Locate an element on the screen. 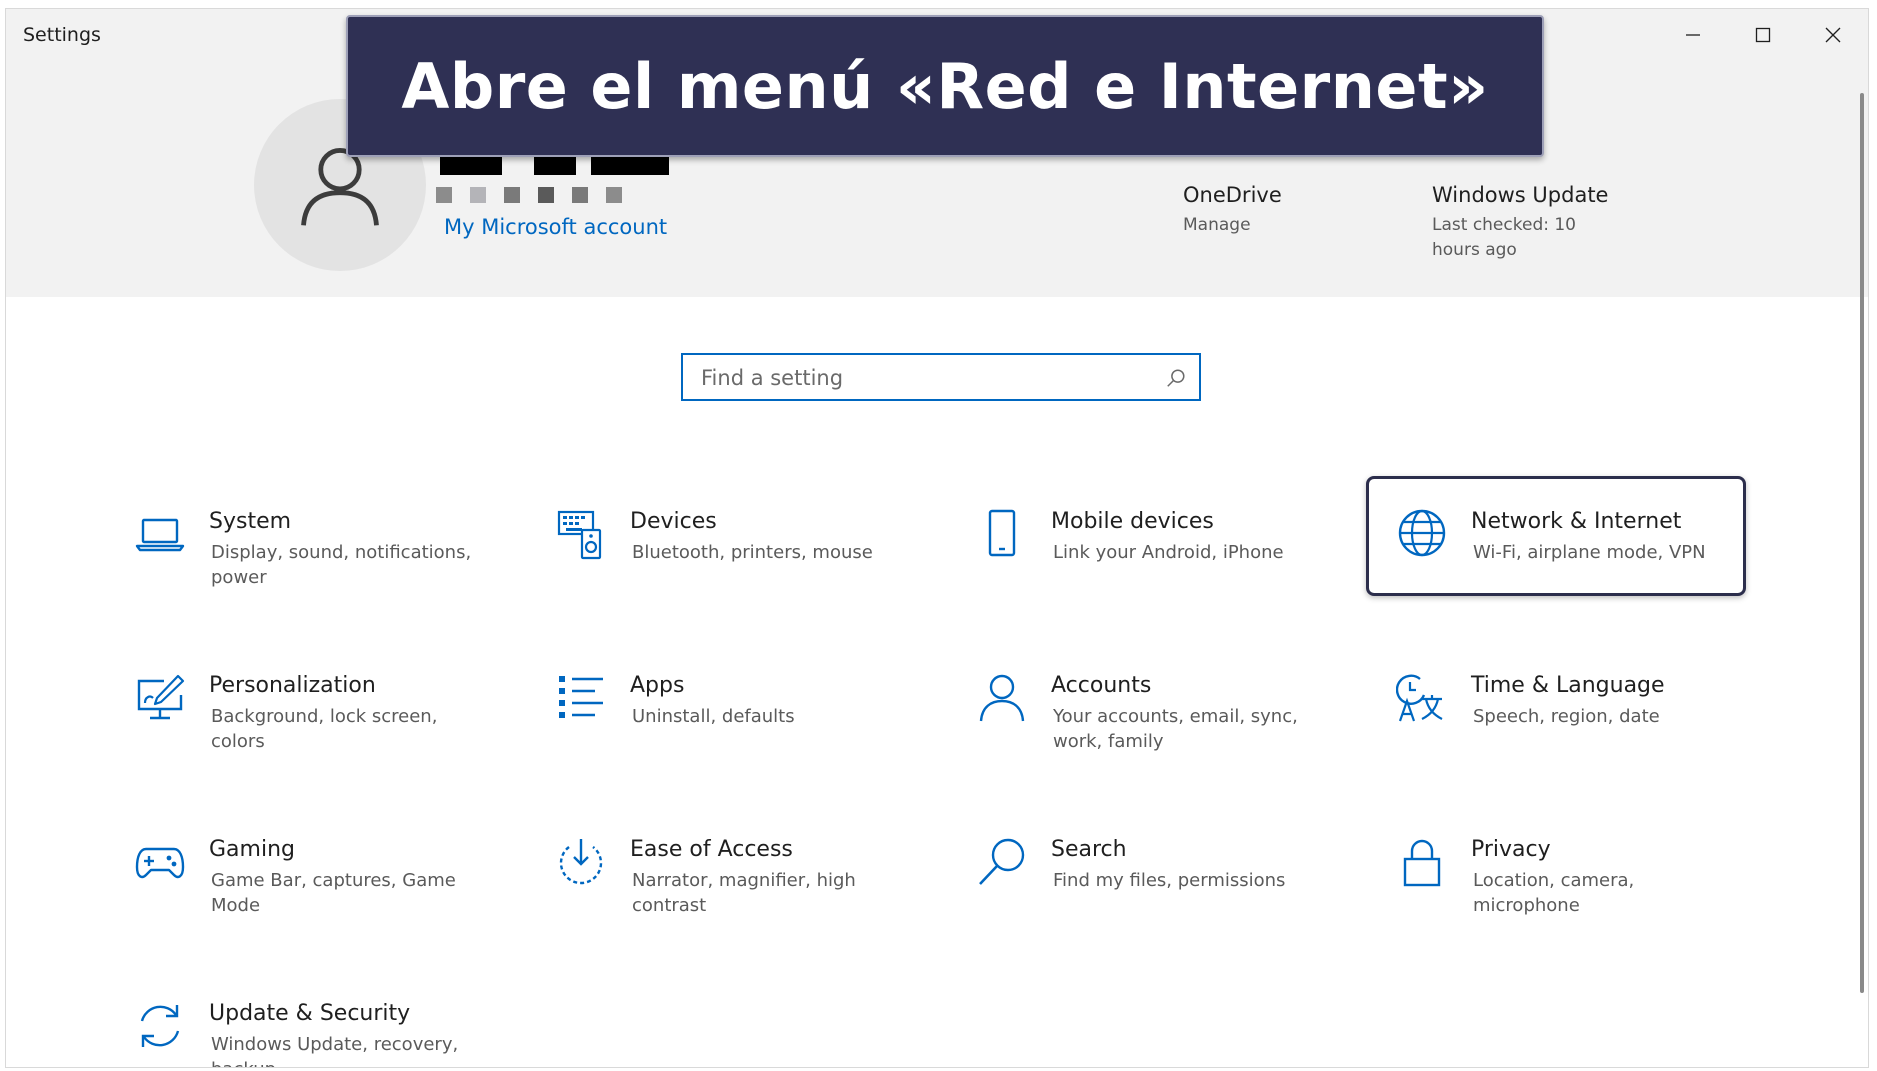 The width and height of the screenshot is (1877, 1071). redacted-email is located at coordinates (538, 195).